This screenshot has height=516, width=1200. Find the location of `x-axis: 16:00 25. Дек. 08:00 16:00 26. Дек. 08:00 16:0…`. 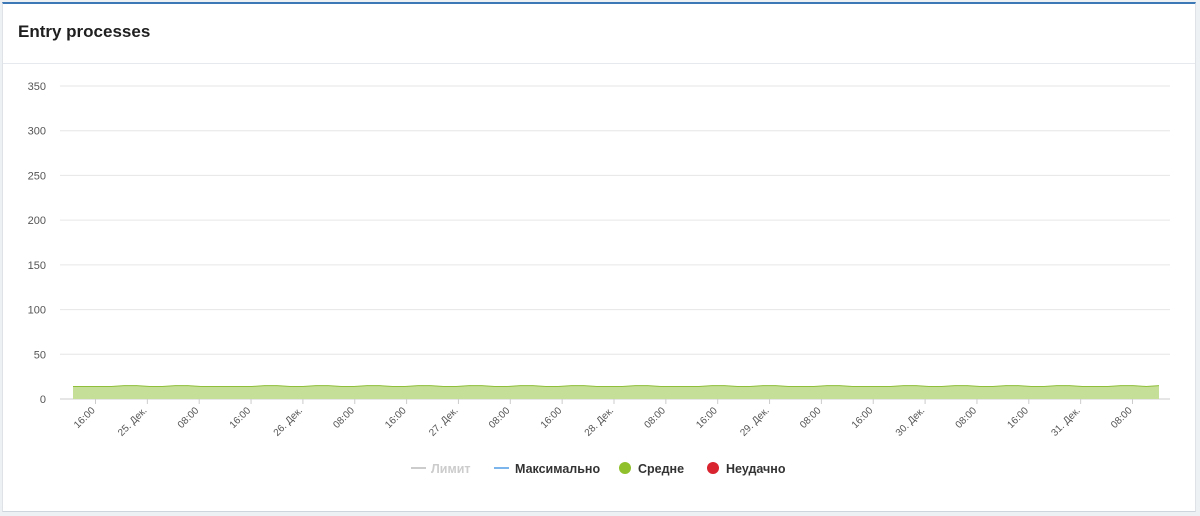

x-axis: 16:00 25. Дек. 08:00 16:00 26. Дек. 08:00 16:0… is located at coordinates (603, 419).